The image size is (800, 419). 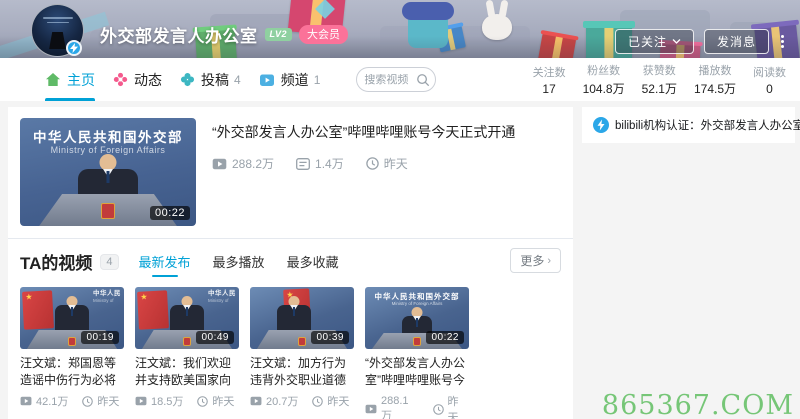 I want to click on certification-card: bilibili机构认证：外交部发言人办公室官方账号, so click(x=691, y=125).